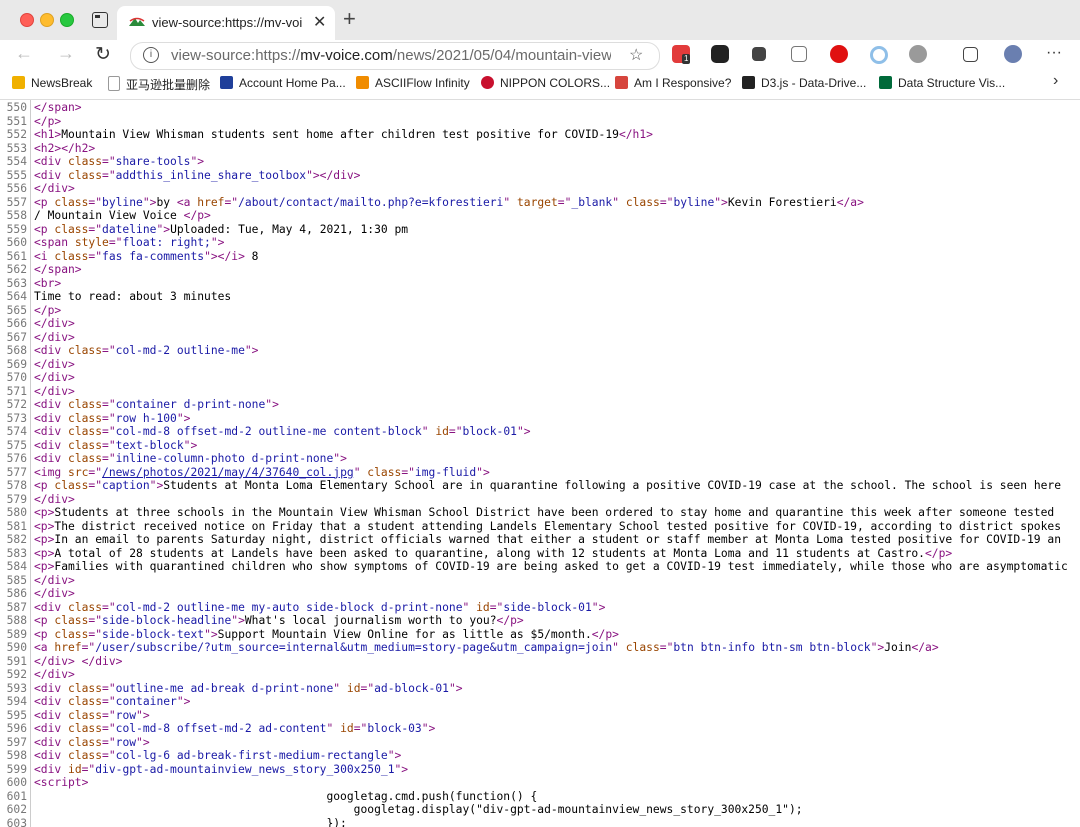  Describe the element at coordinates (540, 122) in the screenshot. I see `source-line: 551 </p>` at that location.